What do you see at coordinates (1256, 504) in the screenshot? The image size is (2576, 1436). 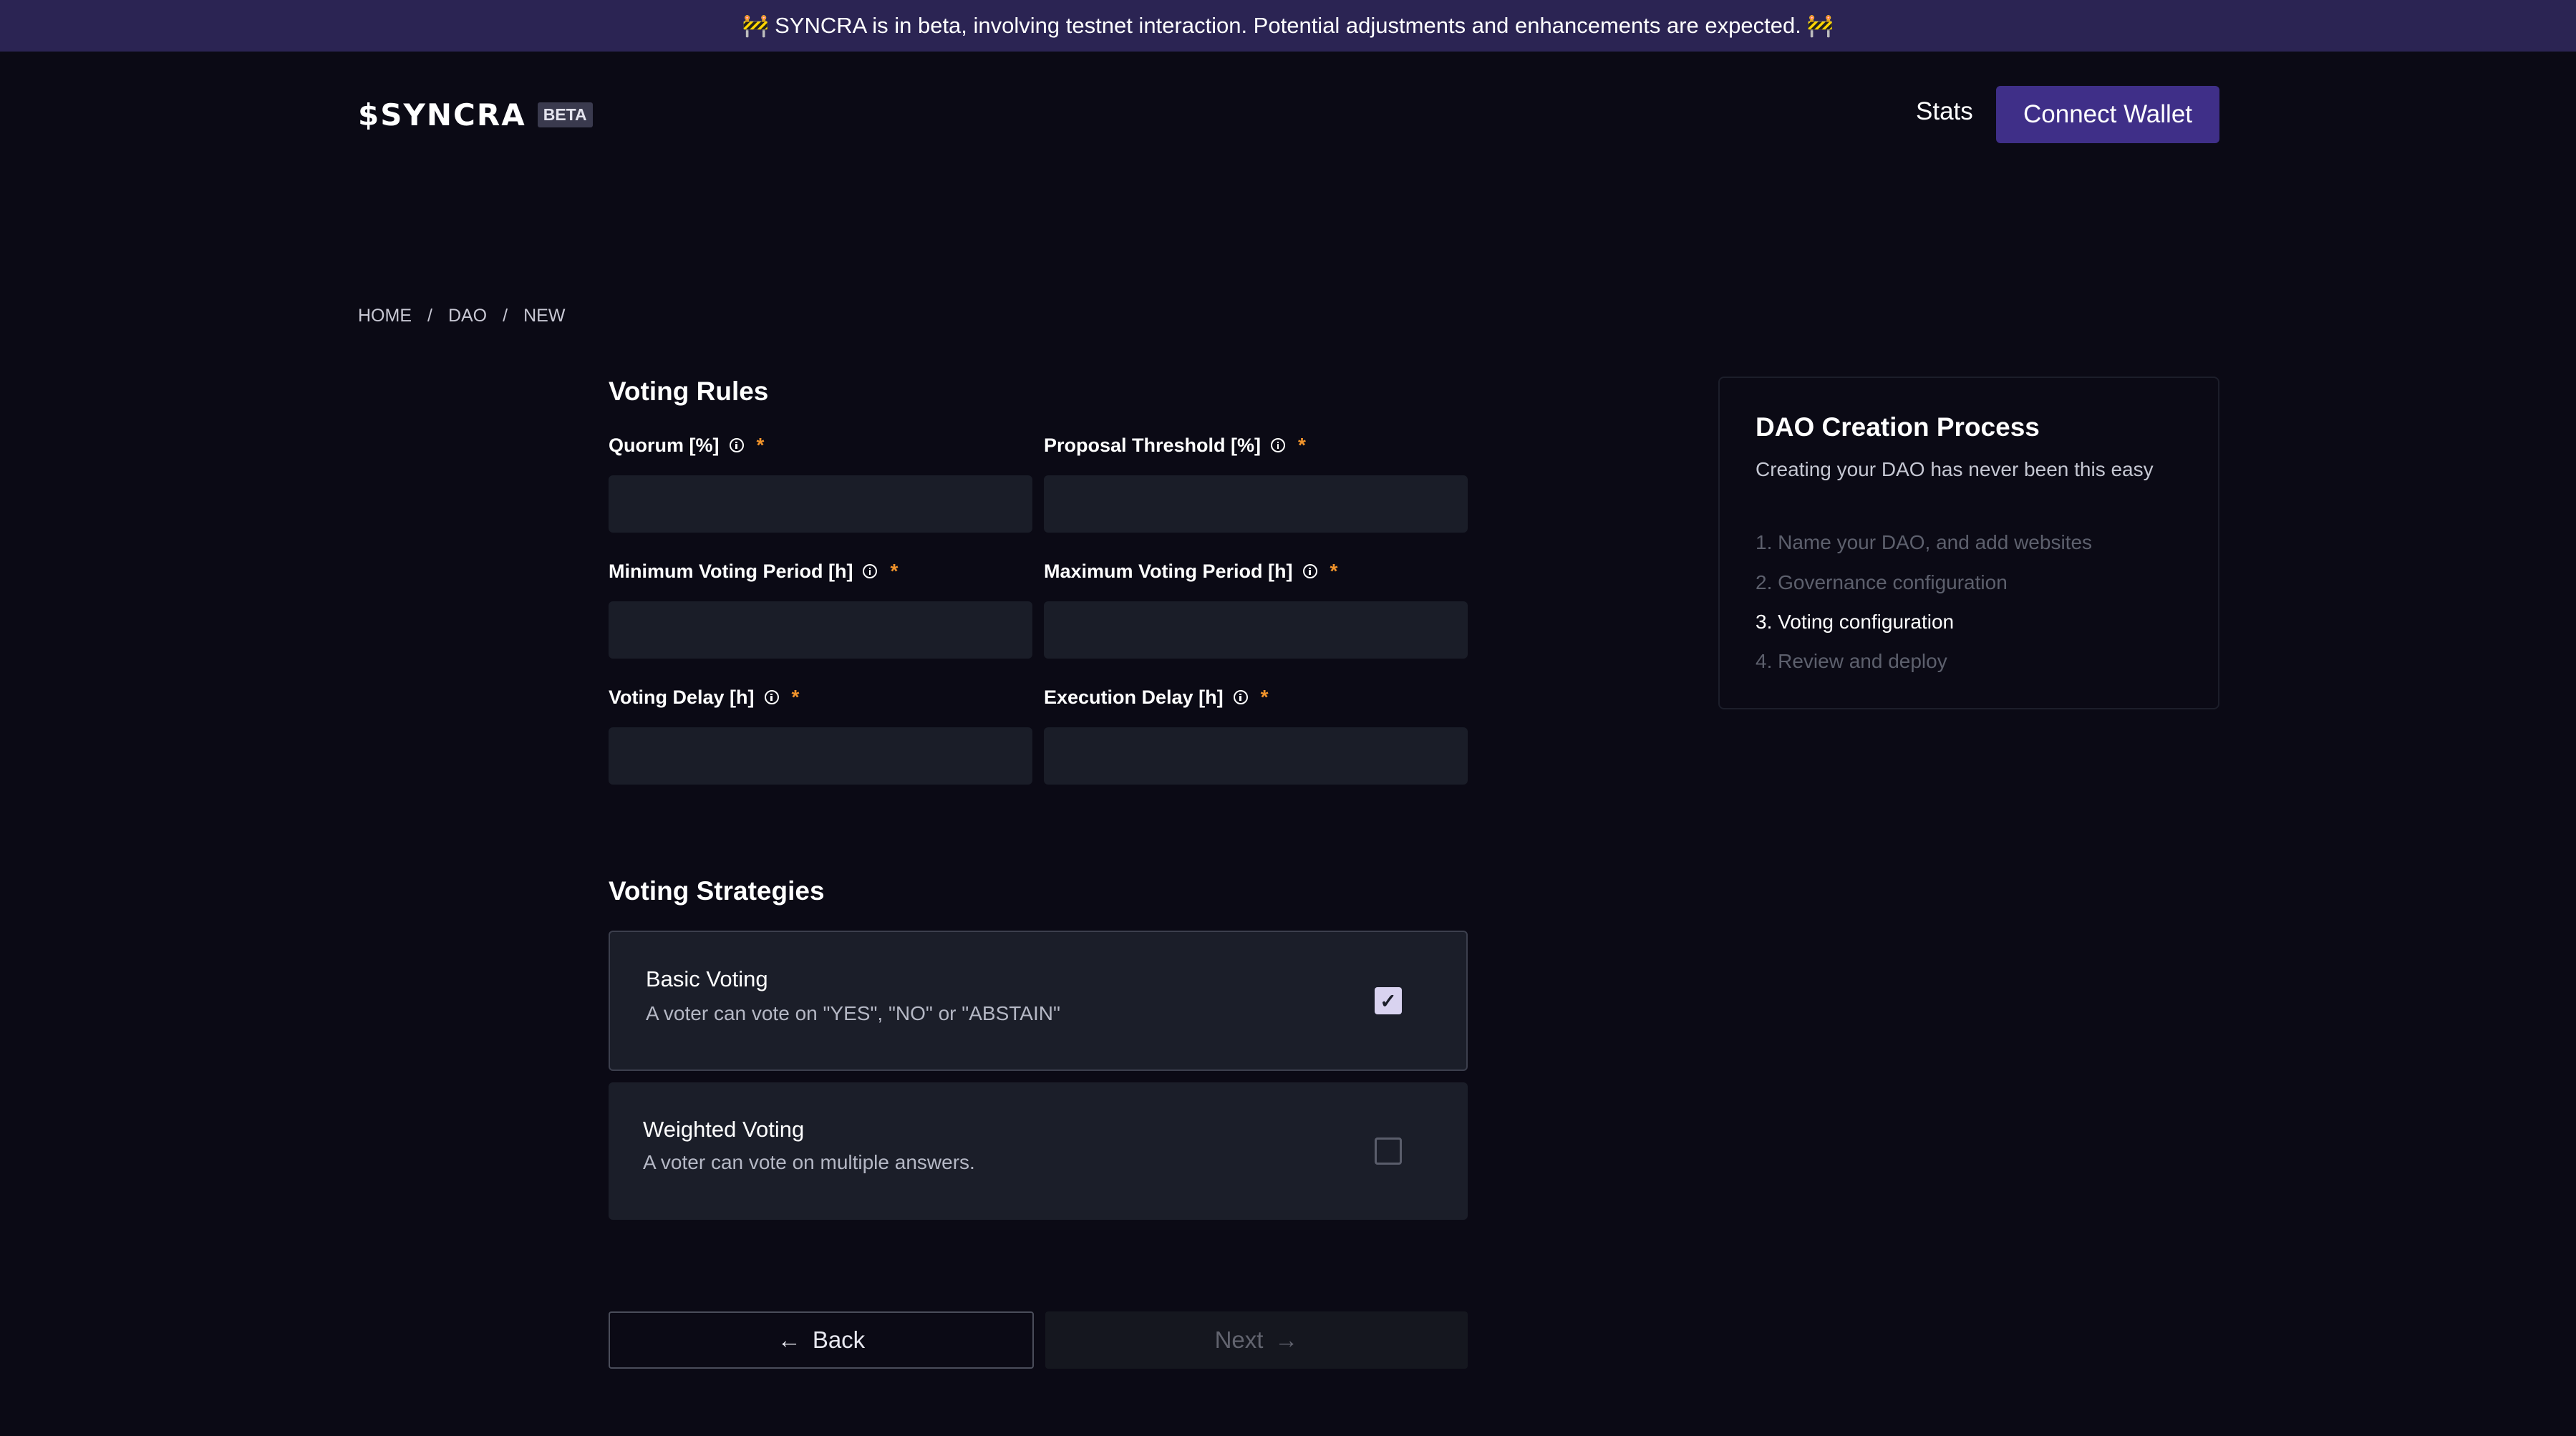 I see `proposal-threshold-input` at bounding box center [1256, 504].